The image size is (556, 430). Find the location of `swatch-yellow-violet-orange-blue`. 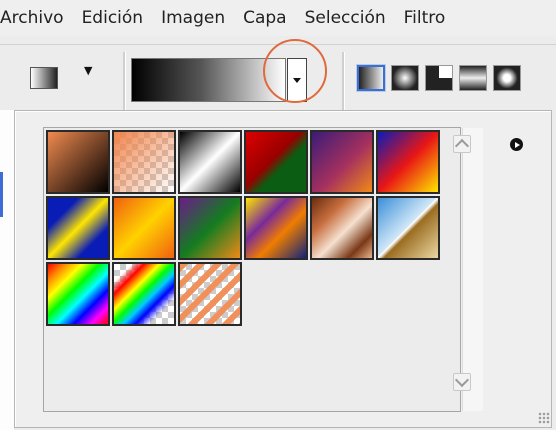

swatch-yellow-violet-orange-blue is located at coordinates (276, 228).